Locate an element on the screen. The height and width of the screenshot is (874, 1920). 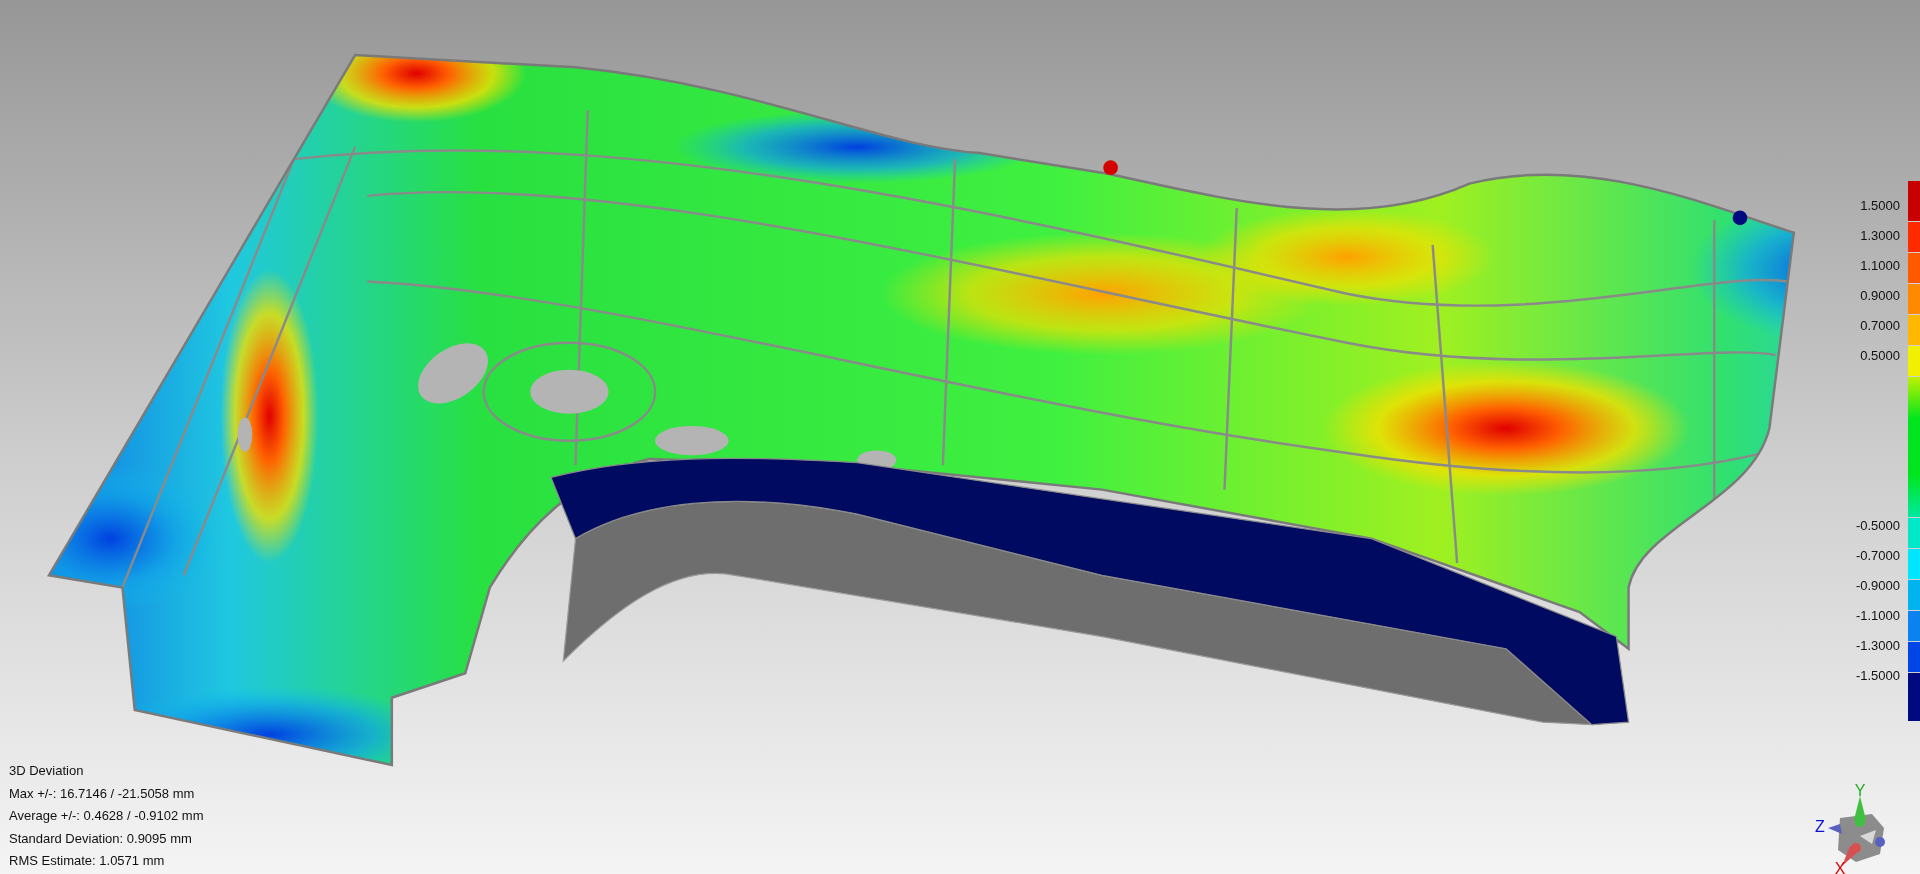
statistics-text: RMS Estimate: 1.0571 mm is located at coordinates (87, 861).